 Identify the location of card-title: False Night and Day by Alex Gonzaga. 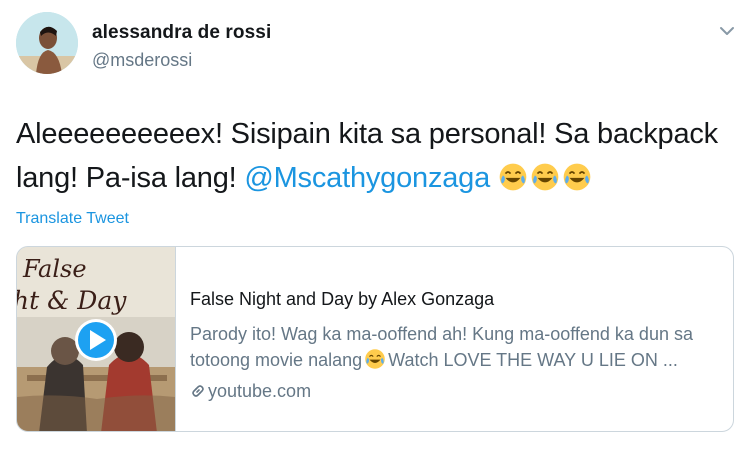
(455, 299).